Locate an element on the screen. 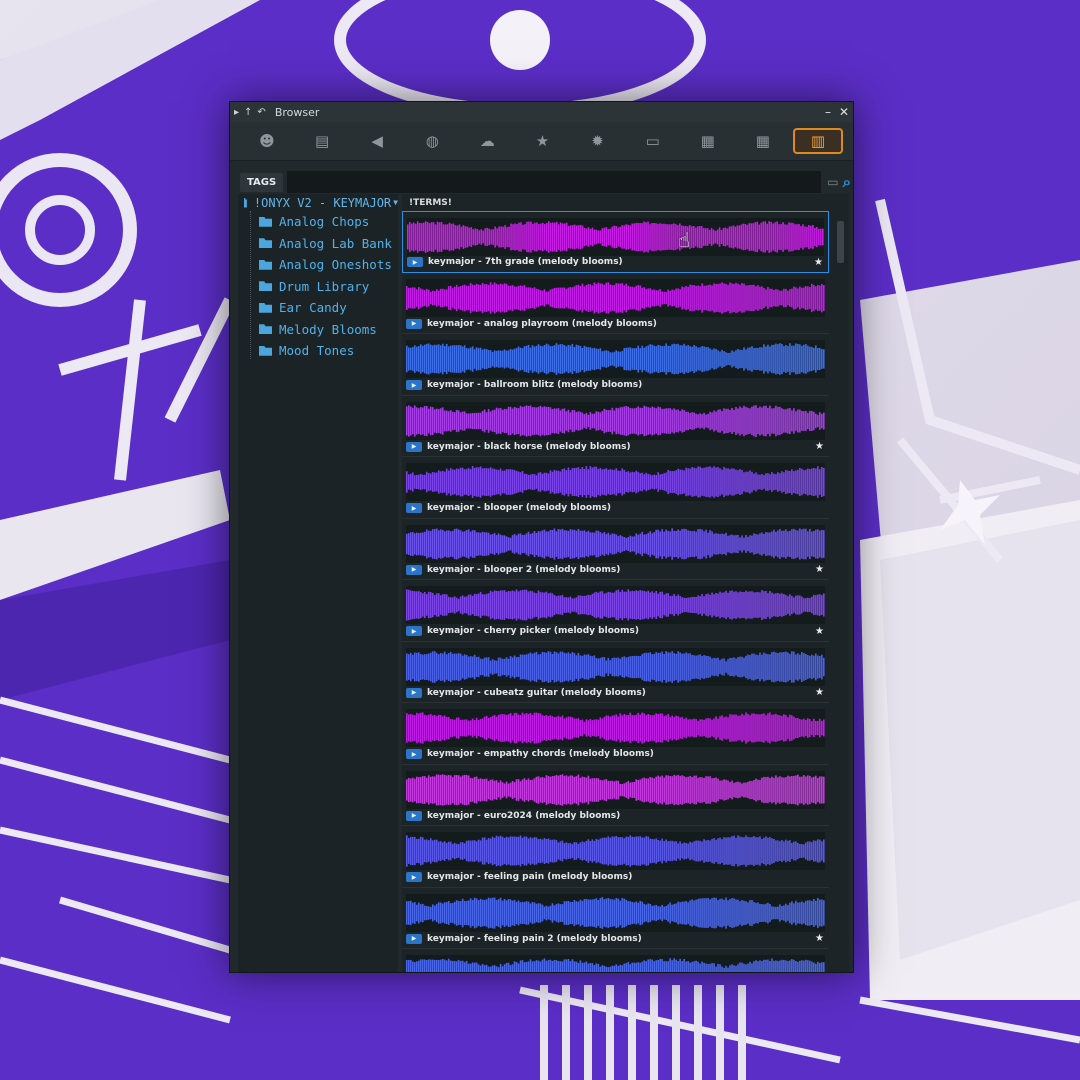 The image size is (1080, 1080). file-name: keymajor - blooper (melody blooms) is located at coordinates (519, 508).